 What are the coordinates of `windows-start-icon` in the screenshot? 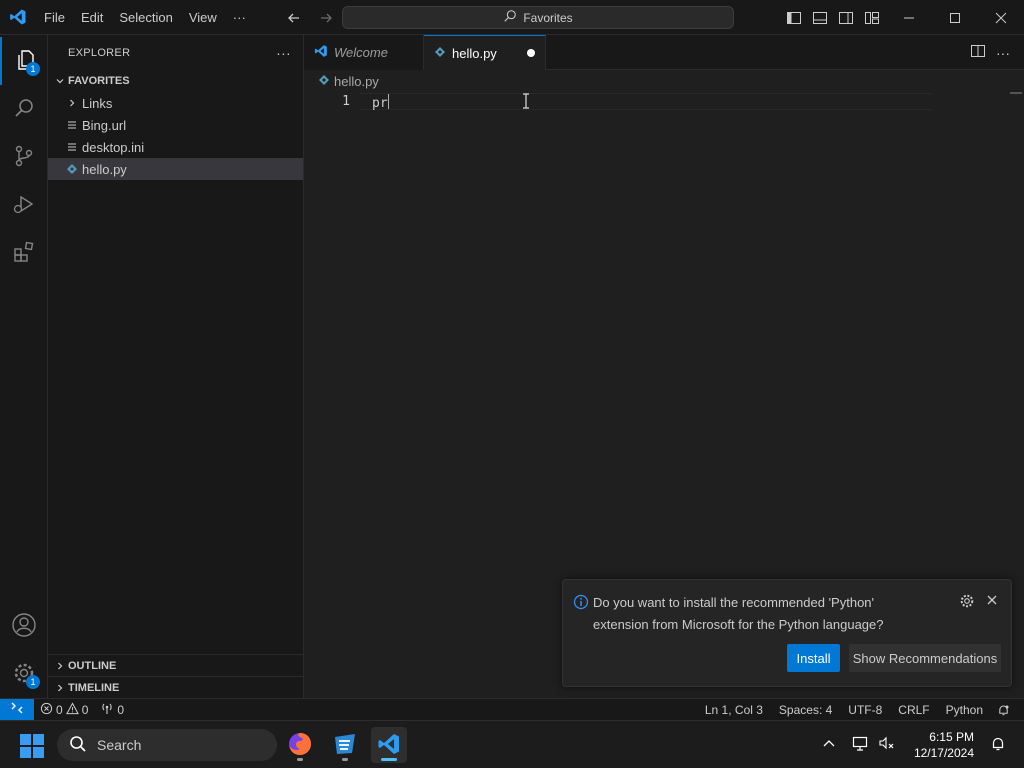 It's located at (32, 746).